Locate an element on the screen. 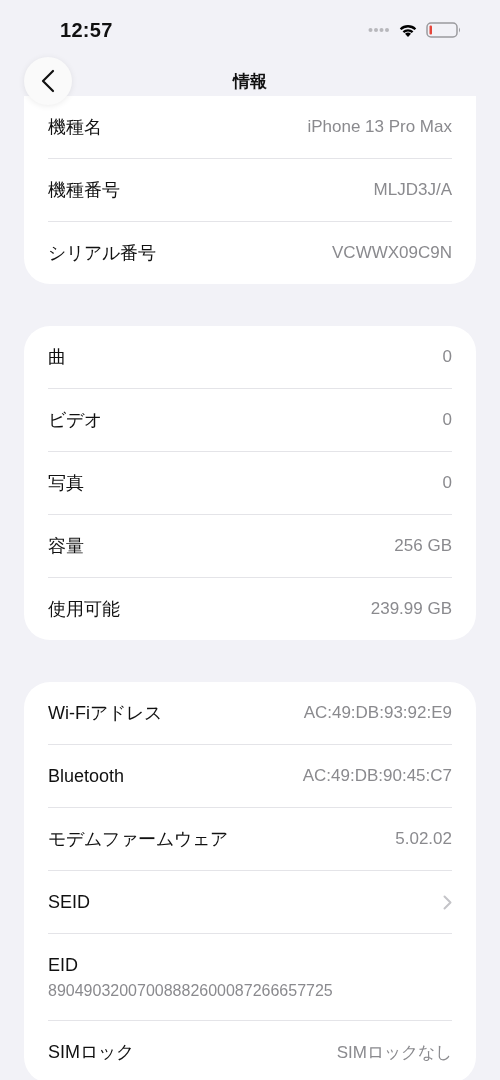 The image size is (500, 1080). row-value: iPhone 13 Pro Max is located at coordinates (379, 127).